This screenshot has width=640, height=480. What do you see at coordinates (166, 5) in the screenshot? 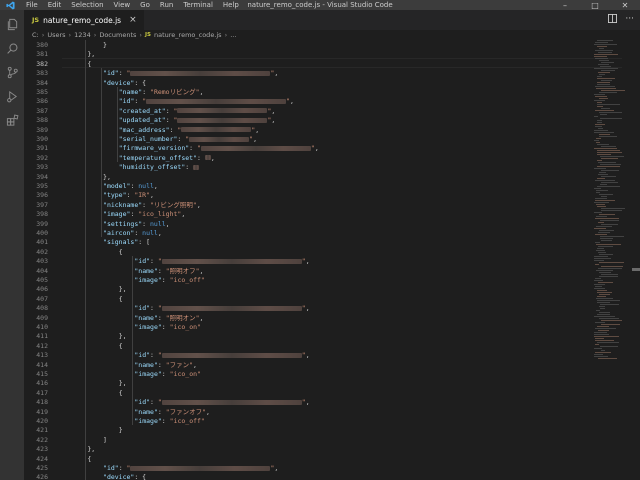
I see `menu-run: Run` at bounding box center [166, 5].